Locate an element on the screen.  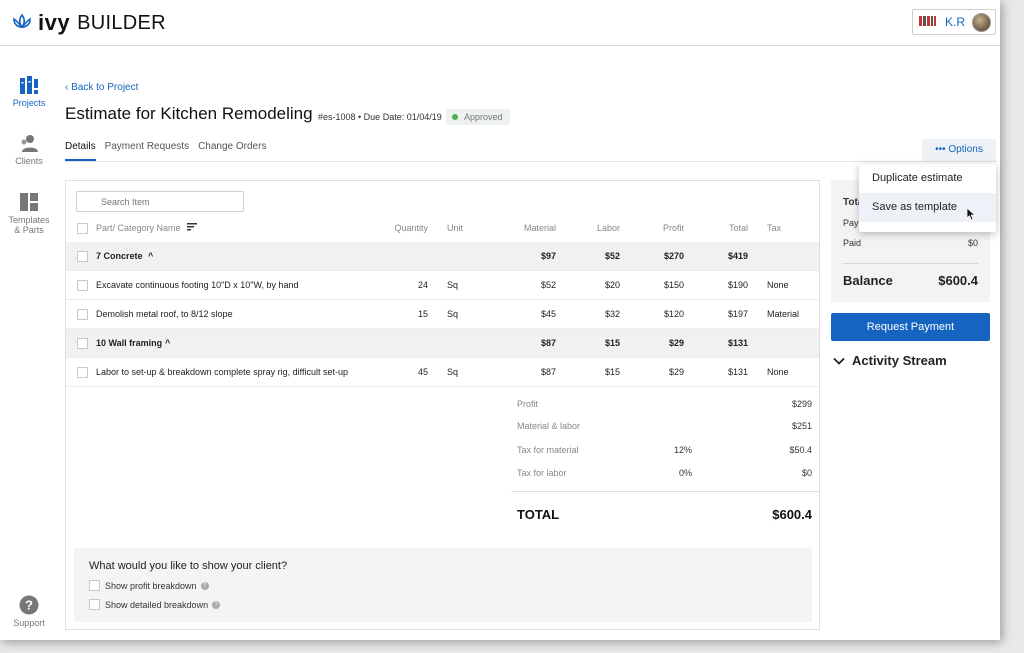
sidebar-item-label-2: & Parts is located at coordinates (29, 230).